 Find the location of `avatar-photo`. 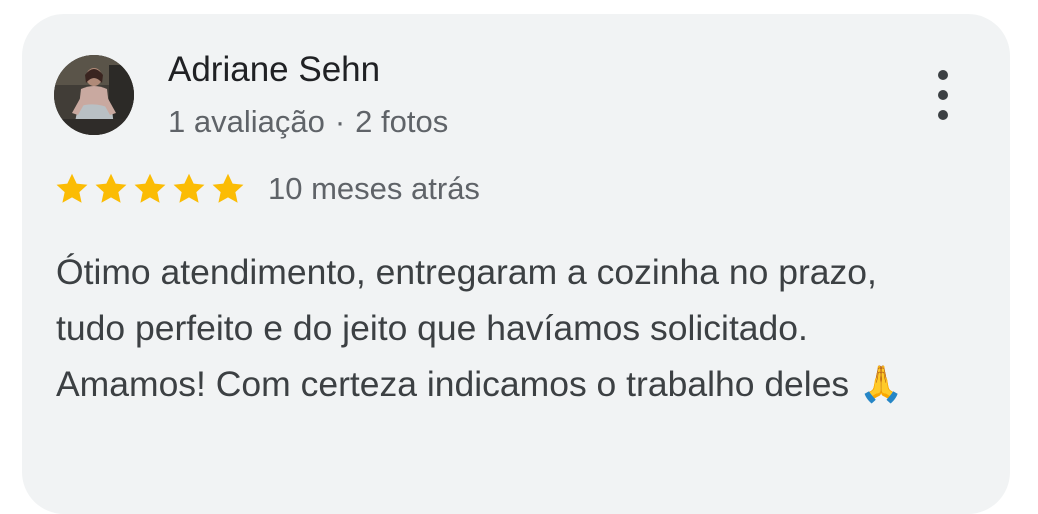

avatar-photo is located at coordinates (94, 95).